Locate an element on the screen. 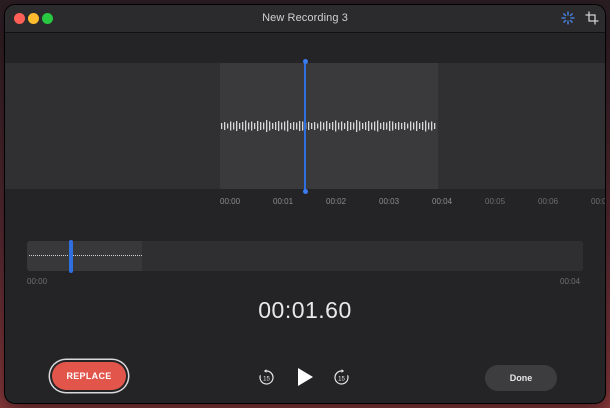  current-time-display: 00:01.60 is located at coordinates (305, 310).